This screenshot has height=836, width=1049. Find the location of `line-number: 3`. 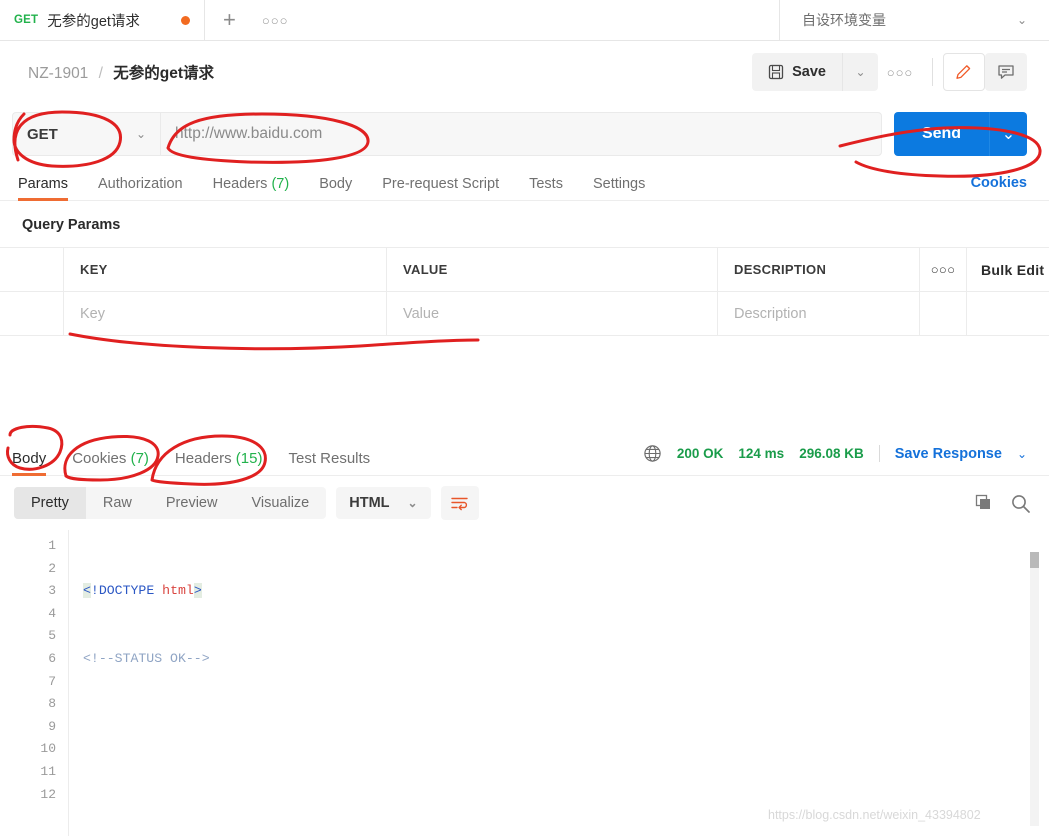

line-number: 3 is located at coordinates (52, 591).